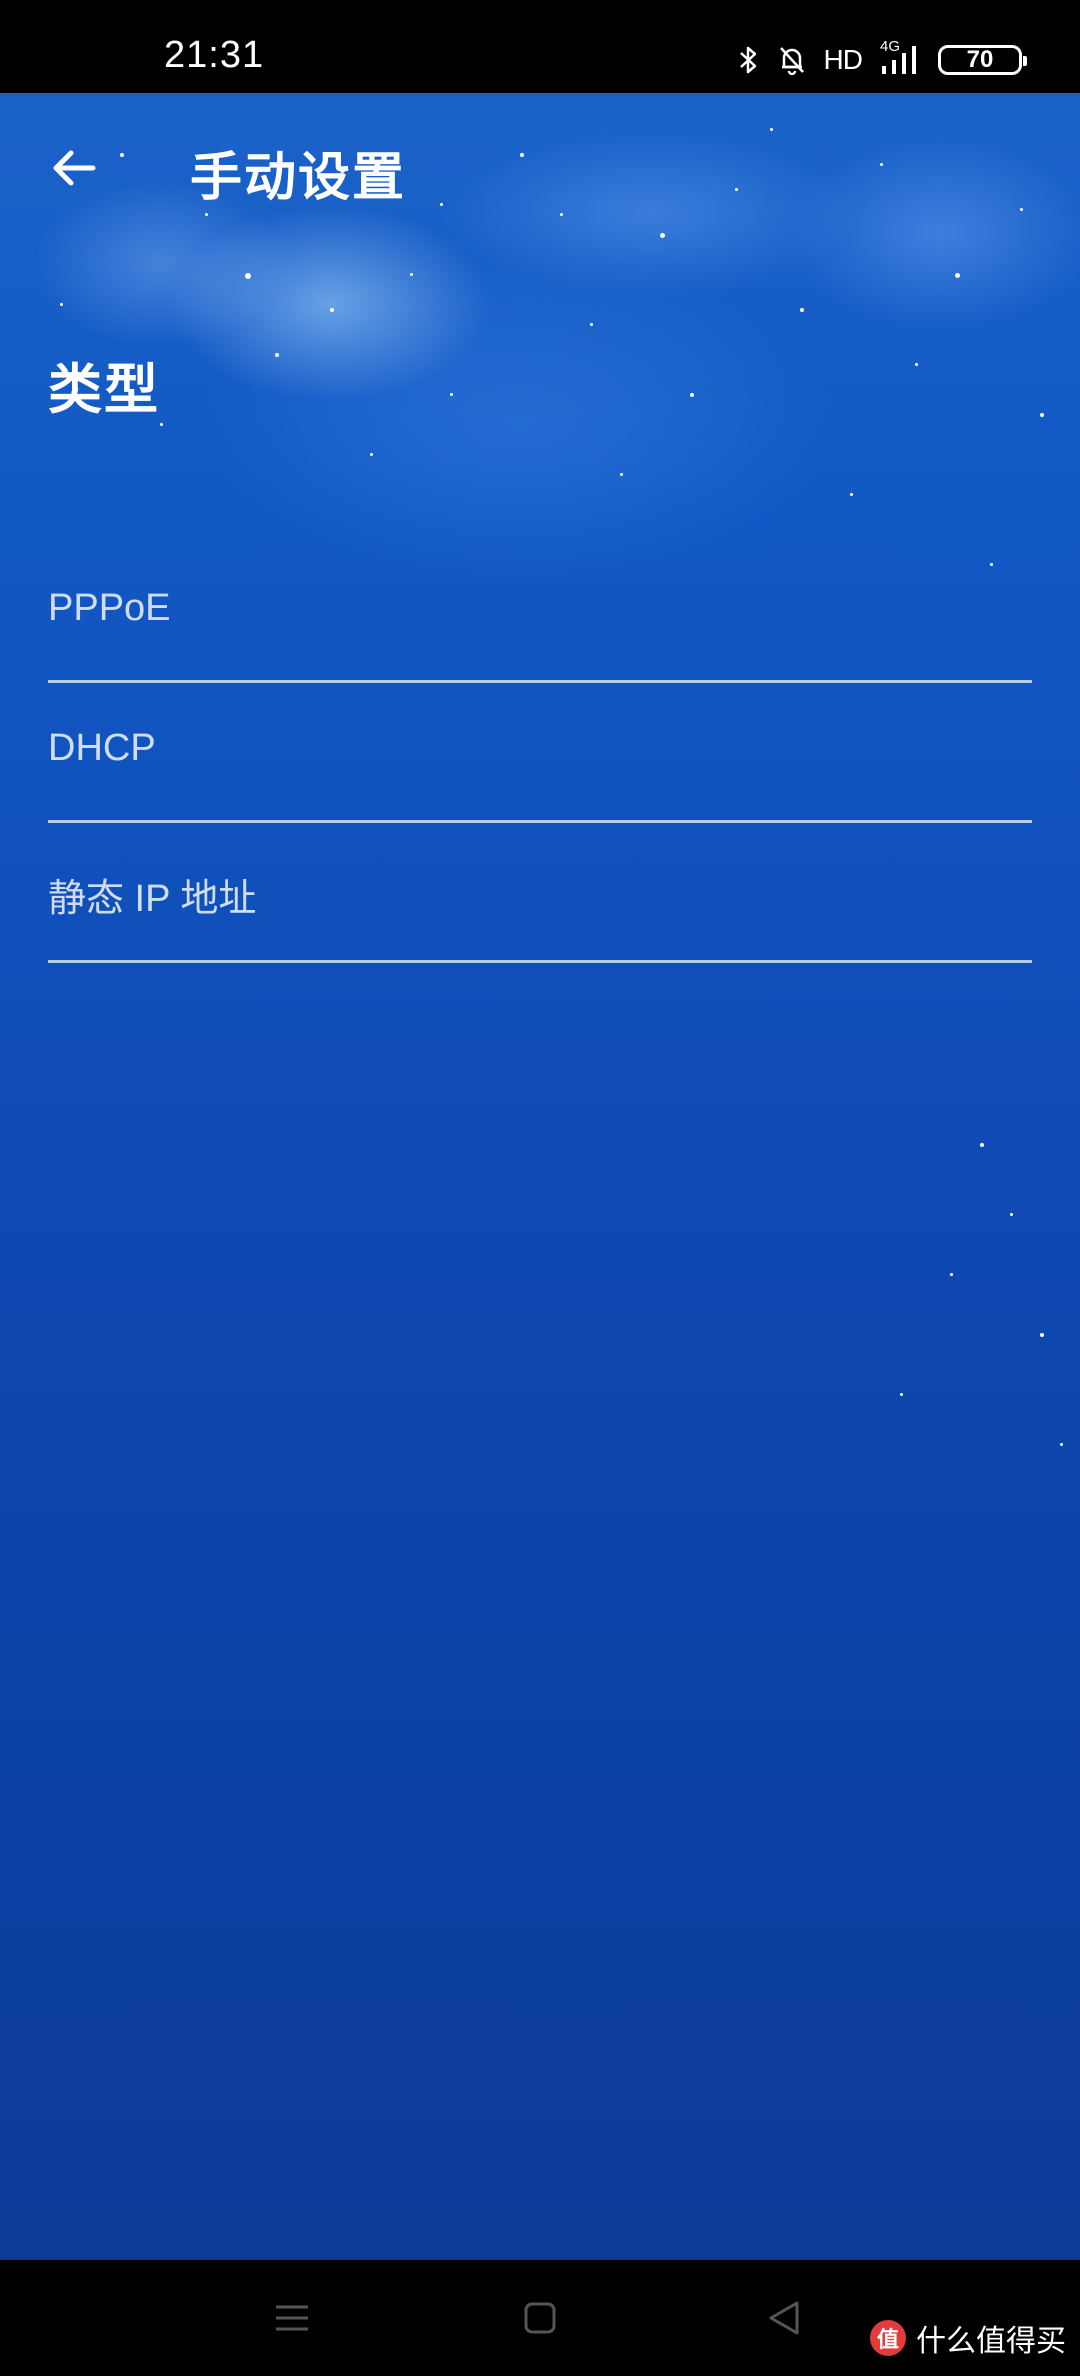 Image resolution: width=1080 pixels, height=2376 pixels. I want to click on watermark-text: 什么值得买, so click(991, 2341).